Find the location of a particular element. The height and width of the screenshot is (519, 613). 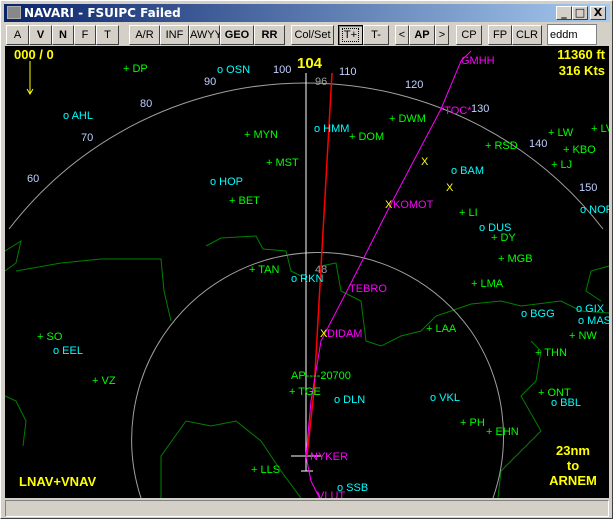

vor-waypoint: o NOR is located at coordinates (594, 210).